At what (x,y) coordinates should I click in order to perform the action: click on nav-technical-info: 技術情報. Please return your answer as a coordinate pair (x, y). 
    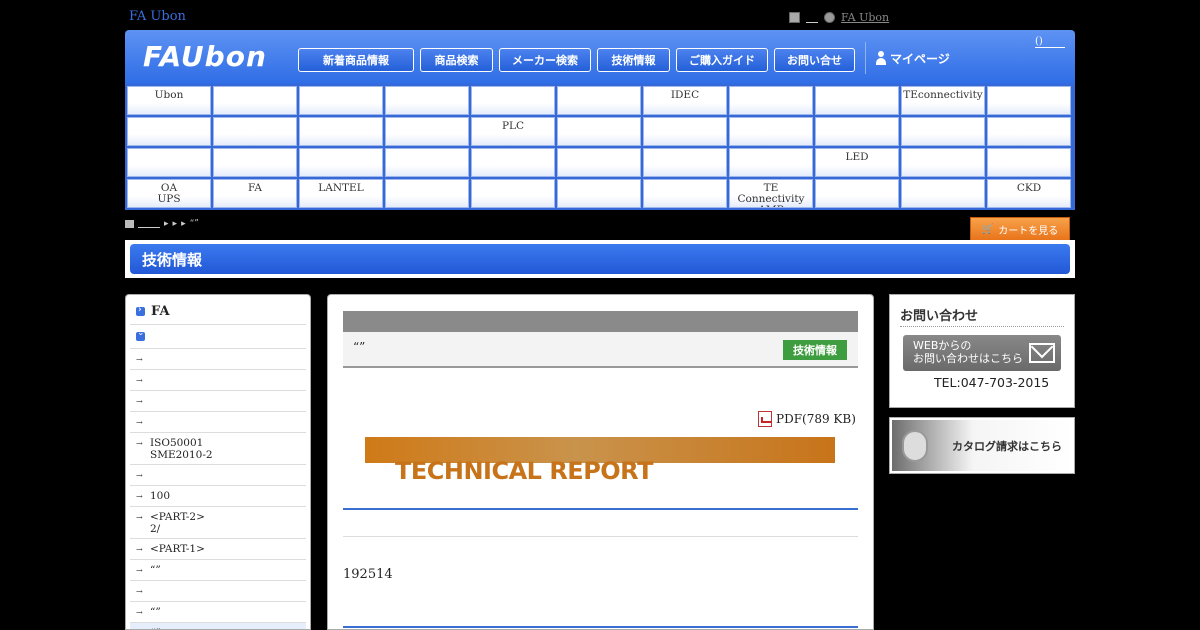
    Looking at the image, I should click on (633, 60).